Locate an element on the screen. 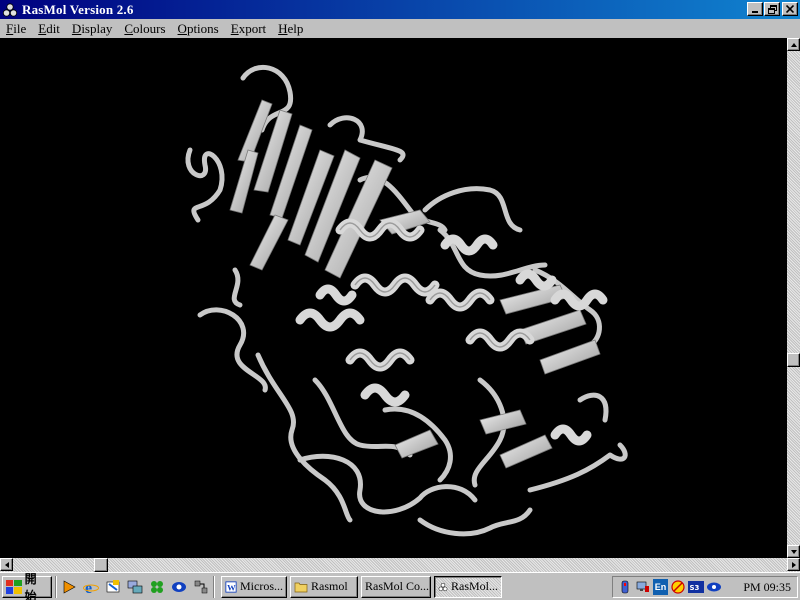  network-tray-icon is located at coordinates (643, 587).